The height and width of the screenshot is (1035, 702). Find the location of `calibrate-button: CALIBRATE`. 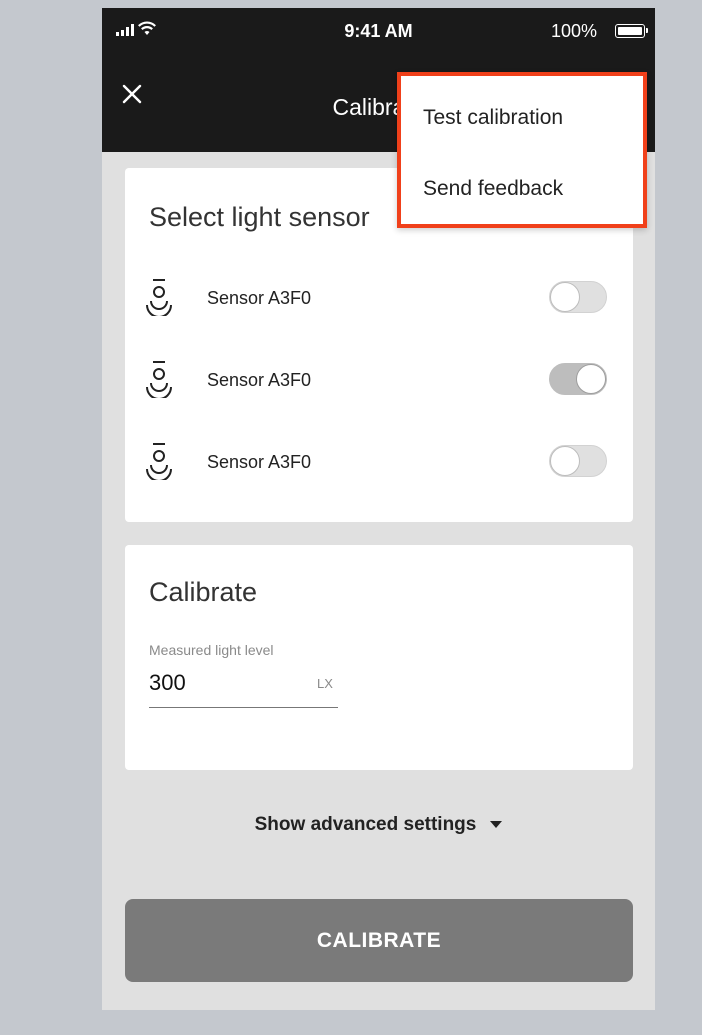

calibrate-button: CALIBRATE is located at coordinates (379, 940).